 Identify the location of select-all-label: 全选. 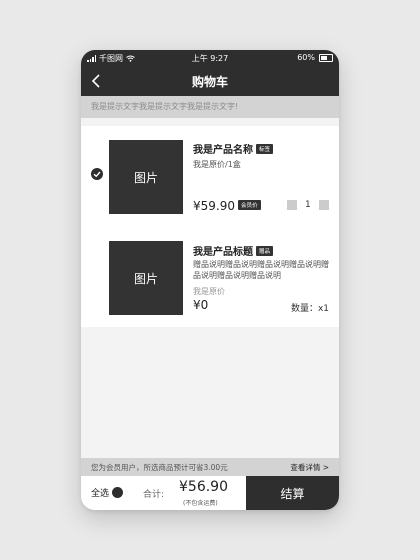
(100, 494).